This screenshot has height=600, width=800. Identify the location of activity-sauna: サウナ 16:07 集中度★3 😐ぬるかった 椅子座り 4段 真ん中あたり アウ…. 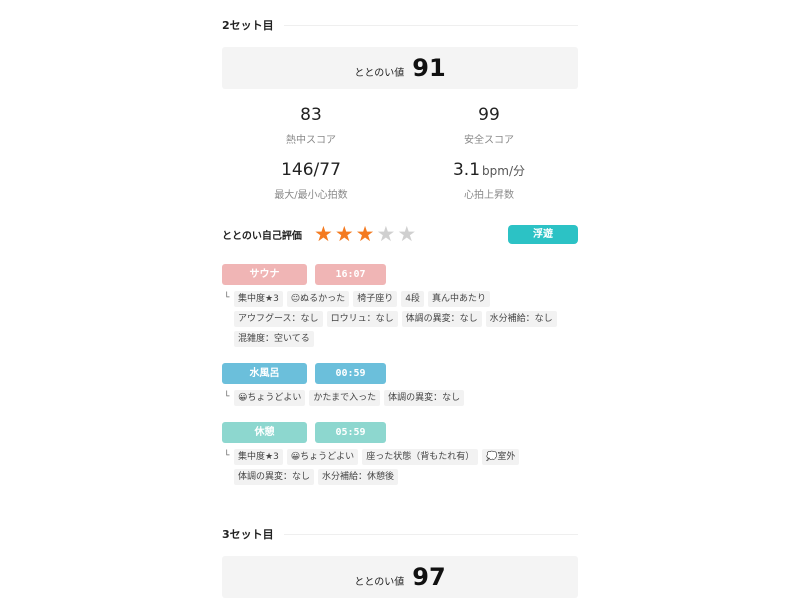
(400, 305).